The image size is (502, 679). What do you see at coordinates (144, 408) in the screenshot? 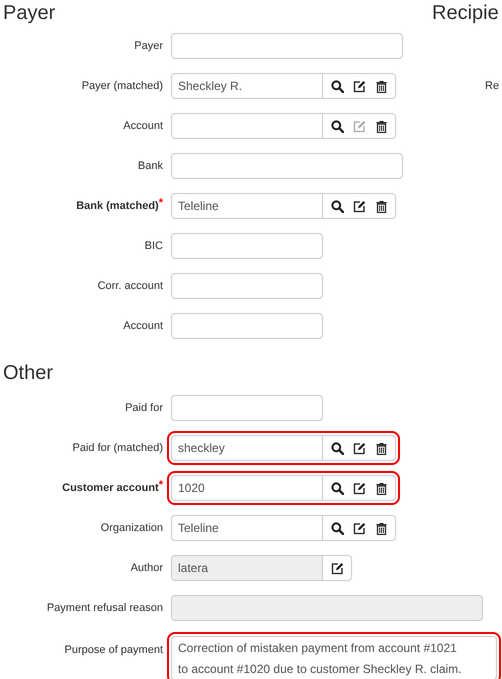
I see `field-label: Paid for` at bounding box center [144, 408].